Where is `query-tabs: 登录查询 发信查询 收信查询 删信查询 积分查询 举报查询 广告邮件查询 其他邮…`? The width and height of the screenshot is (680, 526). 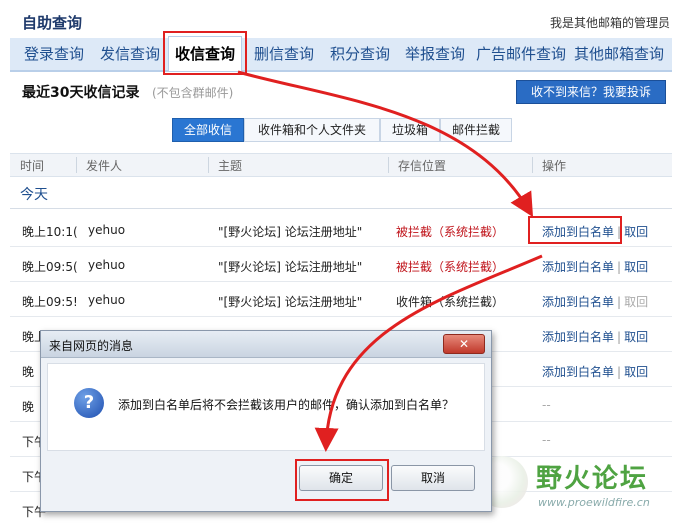 query-tabs: 登录查询 发信查询 收信查询 删信查询 积分查询 举报查询 广告邮件查询 其他邮… is located at coordinates (341, 53).